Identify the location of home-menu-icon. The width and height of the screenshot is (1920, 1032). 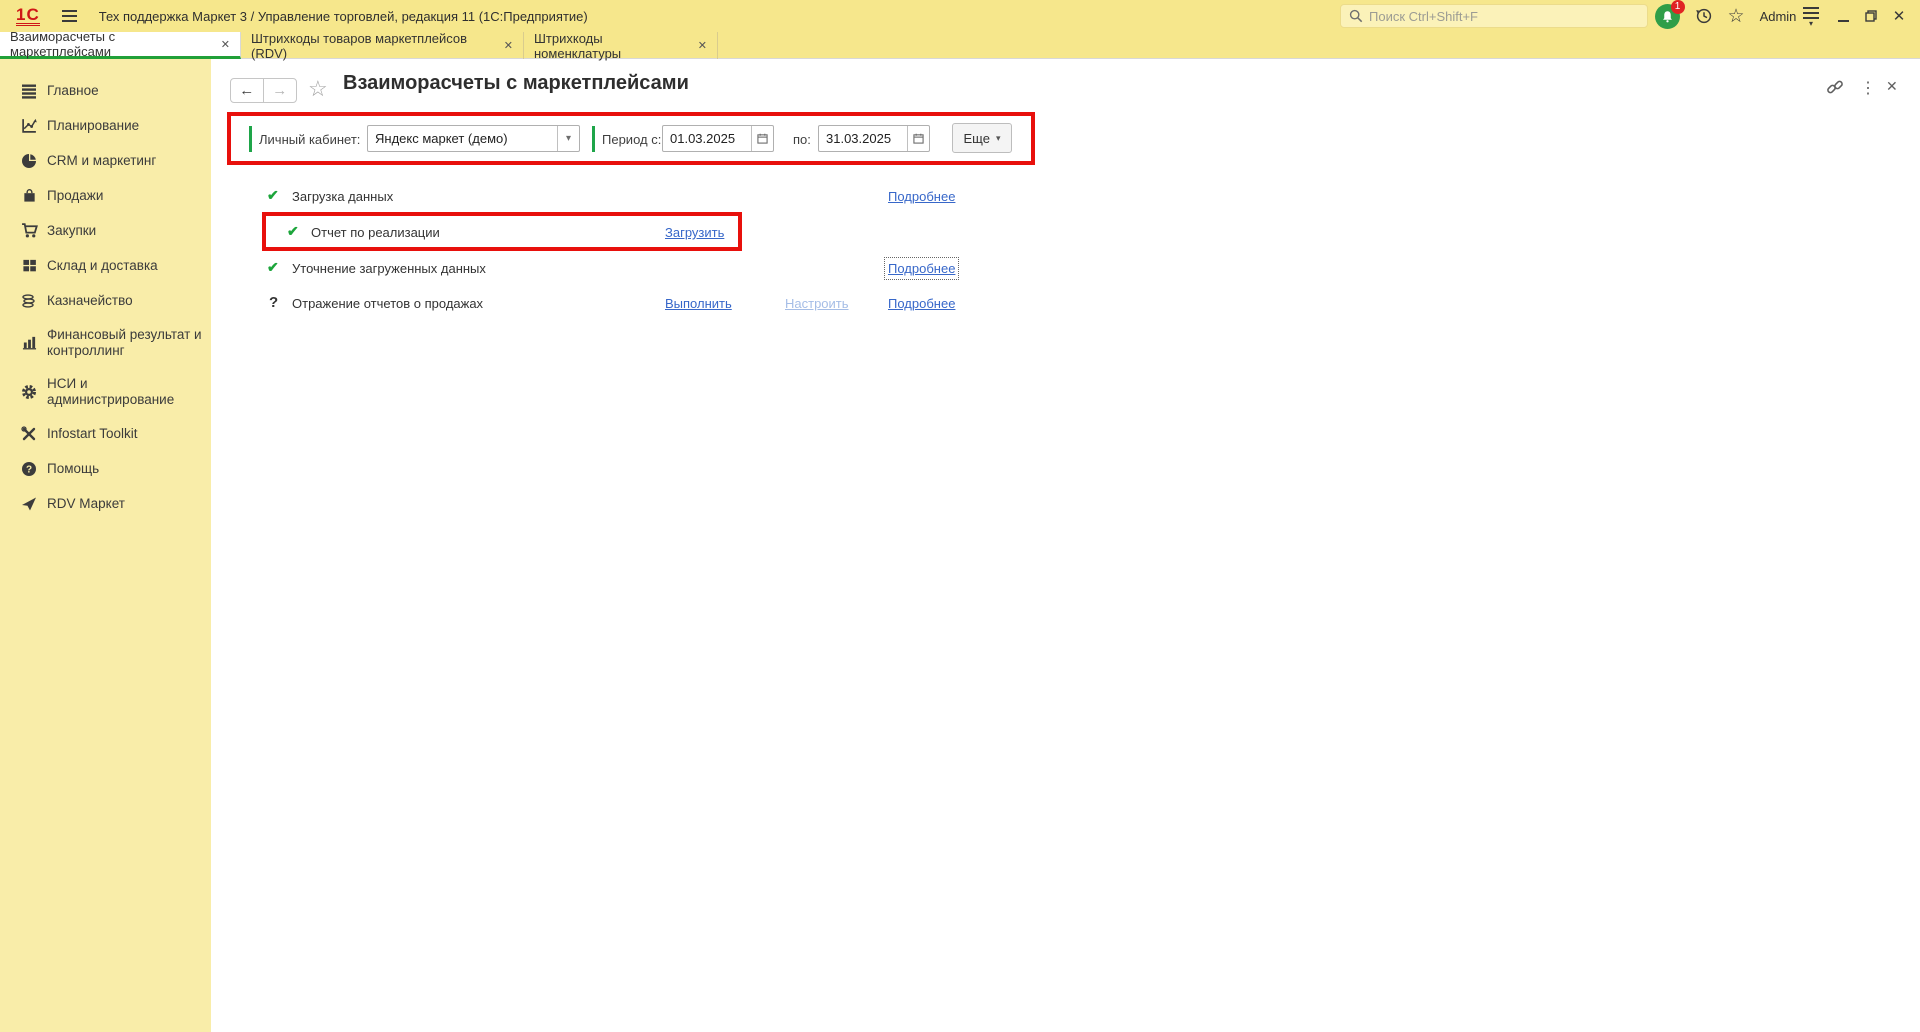
(29, 91).